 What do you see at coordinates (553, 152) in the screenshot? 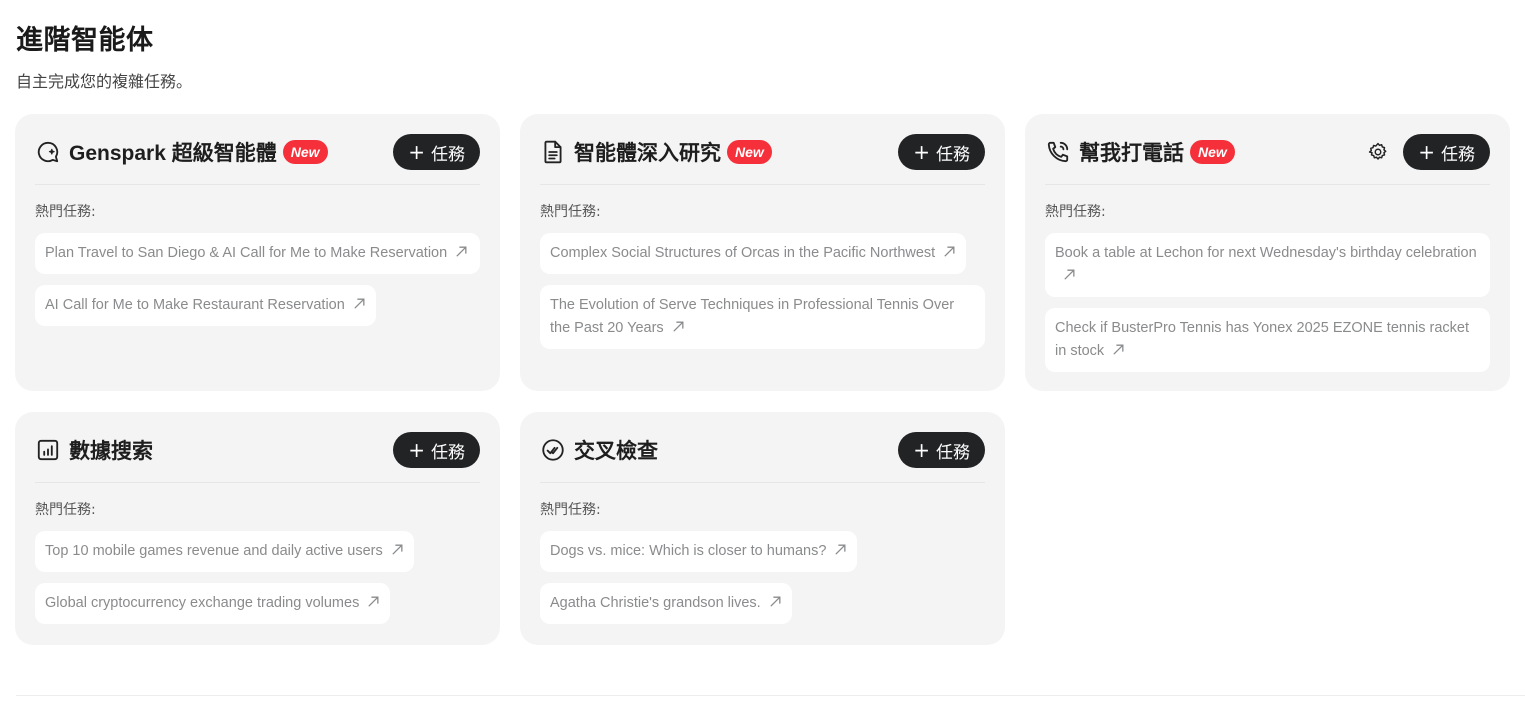
I see `document-icon` at bounding box center [553, 152].